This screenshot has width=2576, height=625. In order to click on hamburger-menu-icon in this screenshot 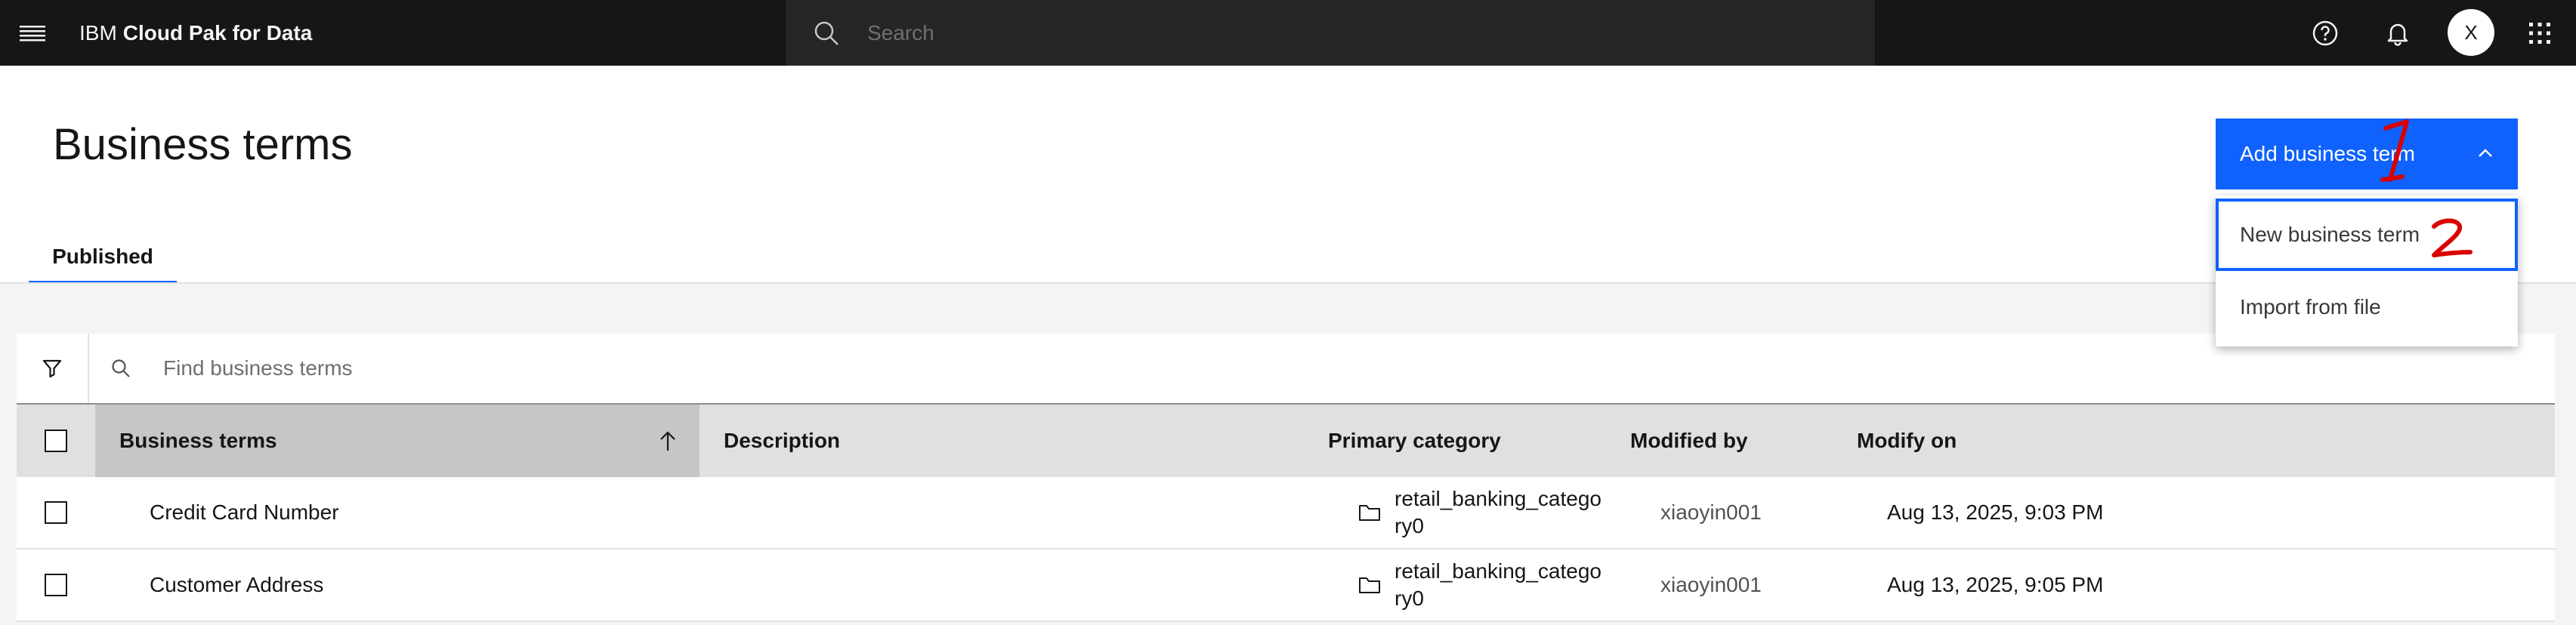, I will do `click(32, 33)`.